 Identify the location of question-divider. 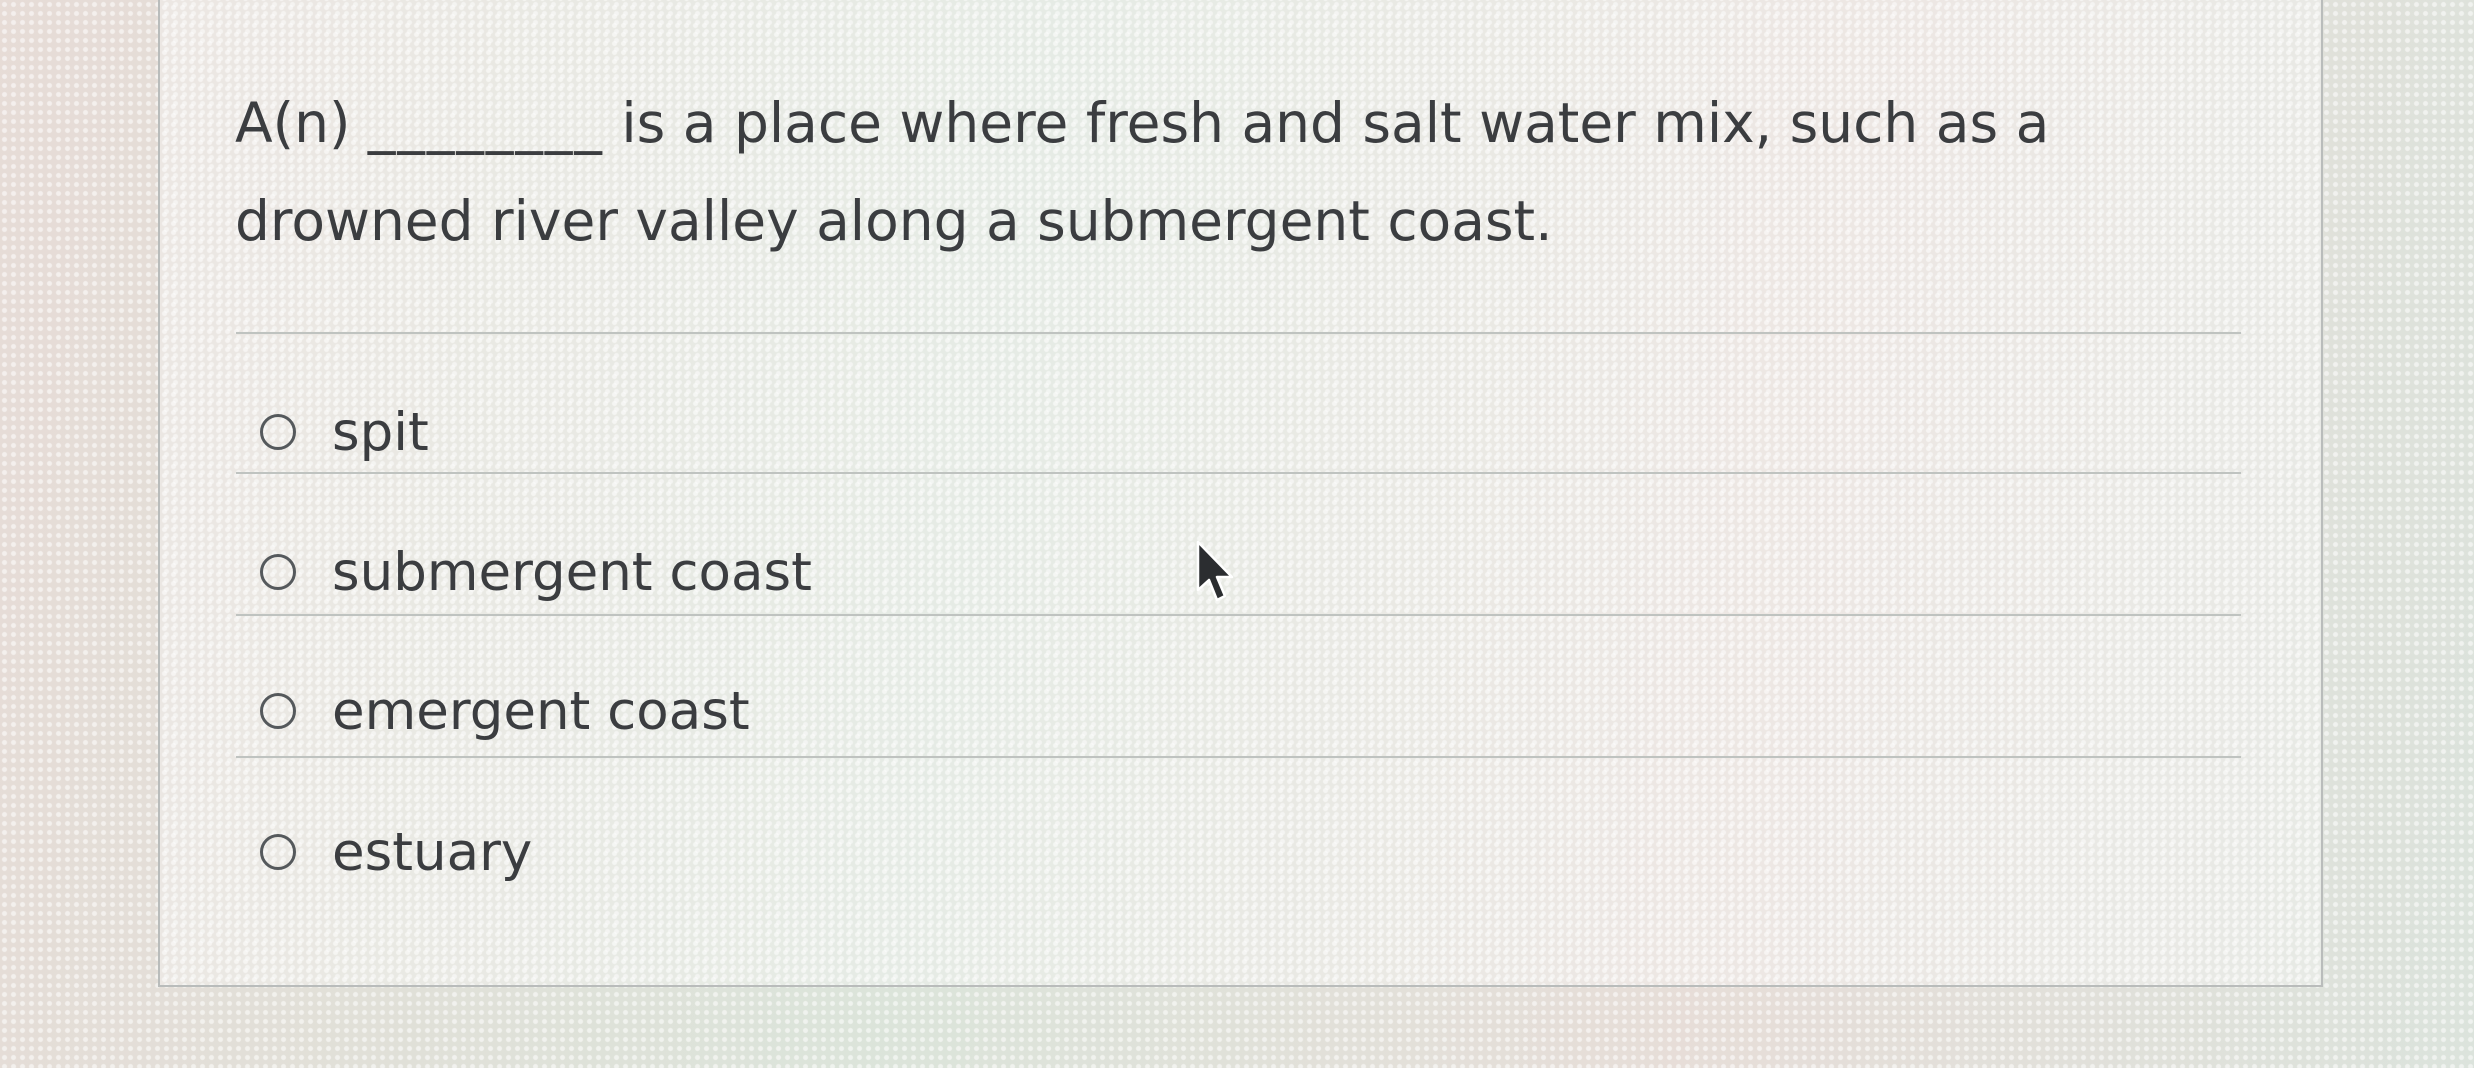
(1238, 333).